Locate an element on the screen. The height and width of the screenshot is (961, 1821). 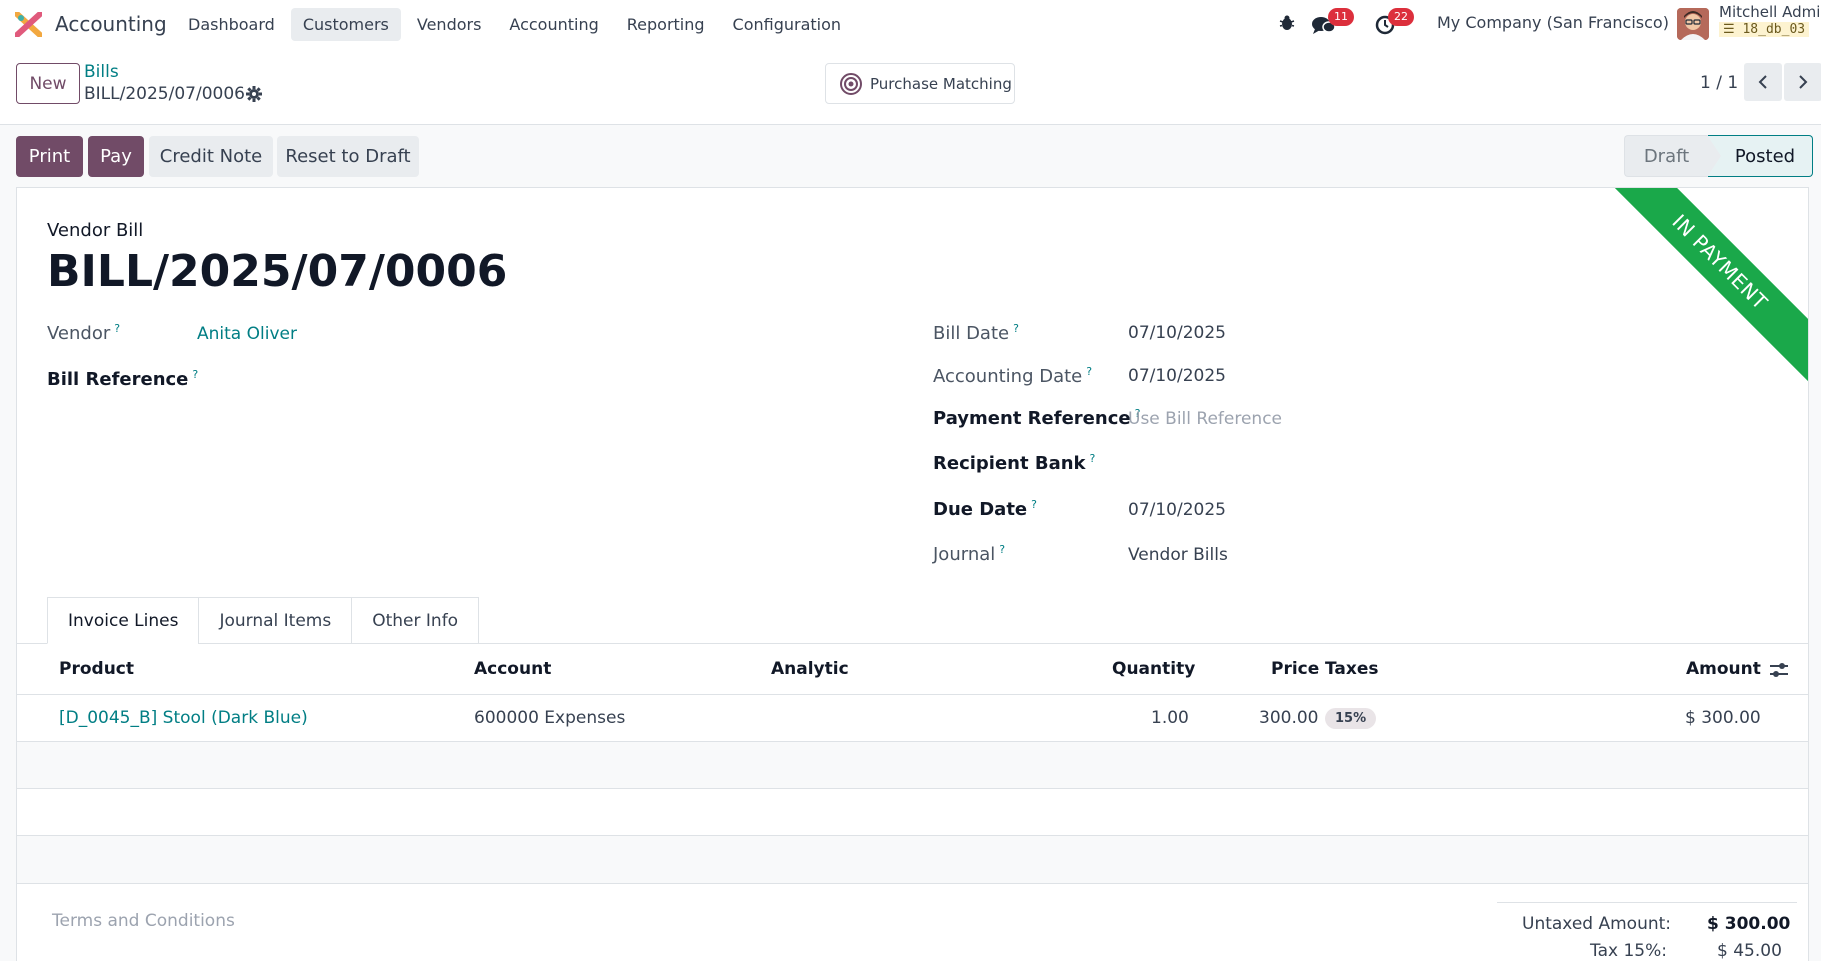
company-switcher: My Company (San Francisco) is located at coordinates (1553, 22).